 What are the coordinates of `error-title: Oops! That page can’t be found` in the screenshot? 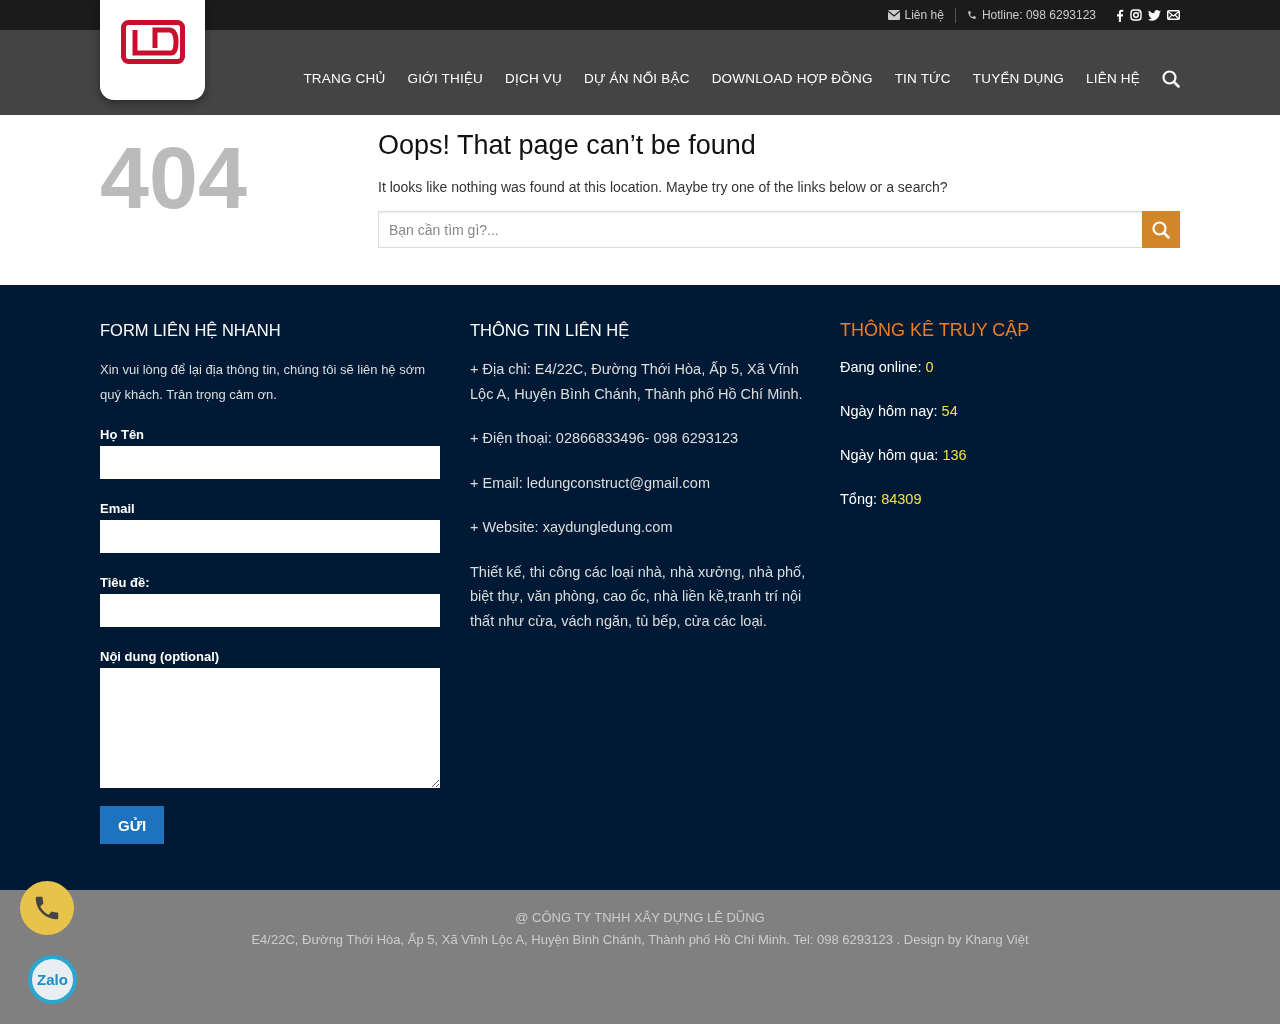 It's located at (567, 145).